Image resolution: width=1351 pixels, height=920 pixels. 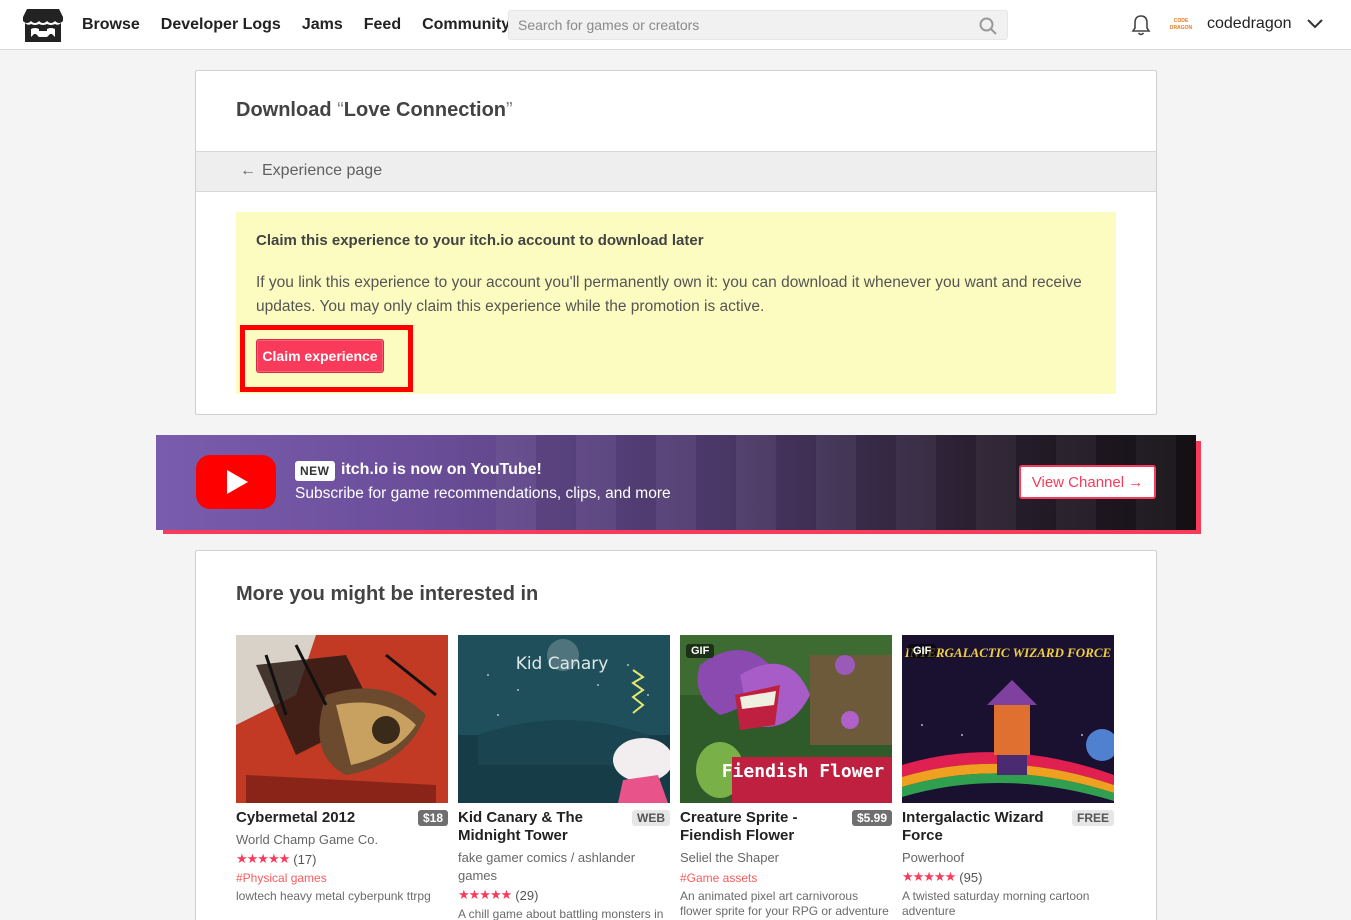 What do you see at coordinates (762, 827) in the screenshot?
I see `game-title-link: Creature Sprite - Fiendish Flower` at bounding box center [762, 827].